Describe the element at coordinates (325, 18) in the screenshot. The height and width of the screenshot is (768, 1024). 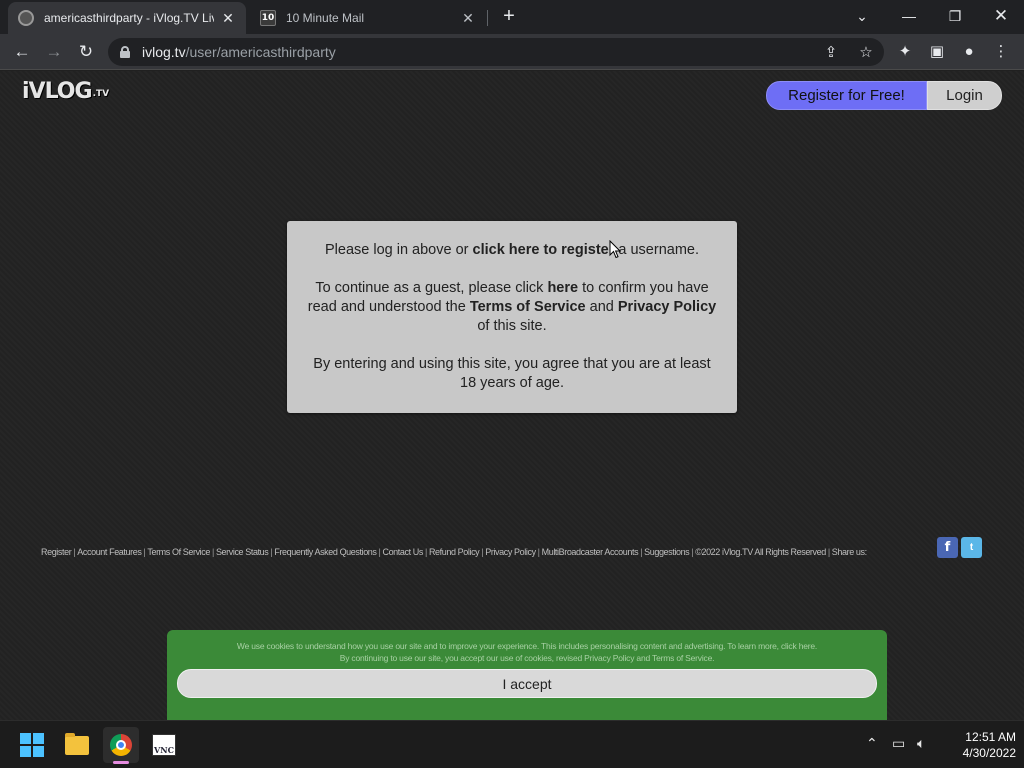
I see `tab-title: 10 Minute Mail` at that location.